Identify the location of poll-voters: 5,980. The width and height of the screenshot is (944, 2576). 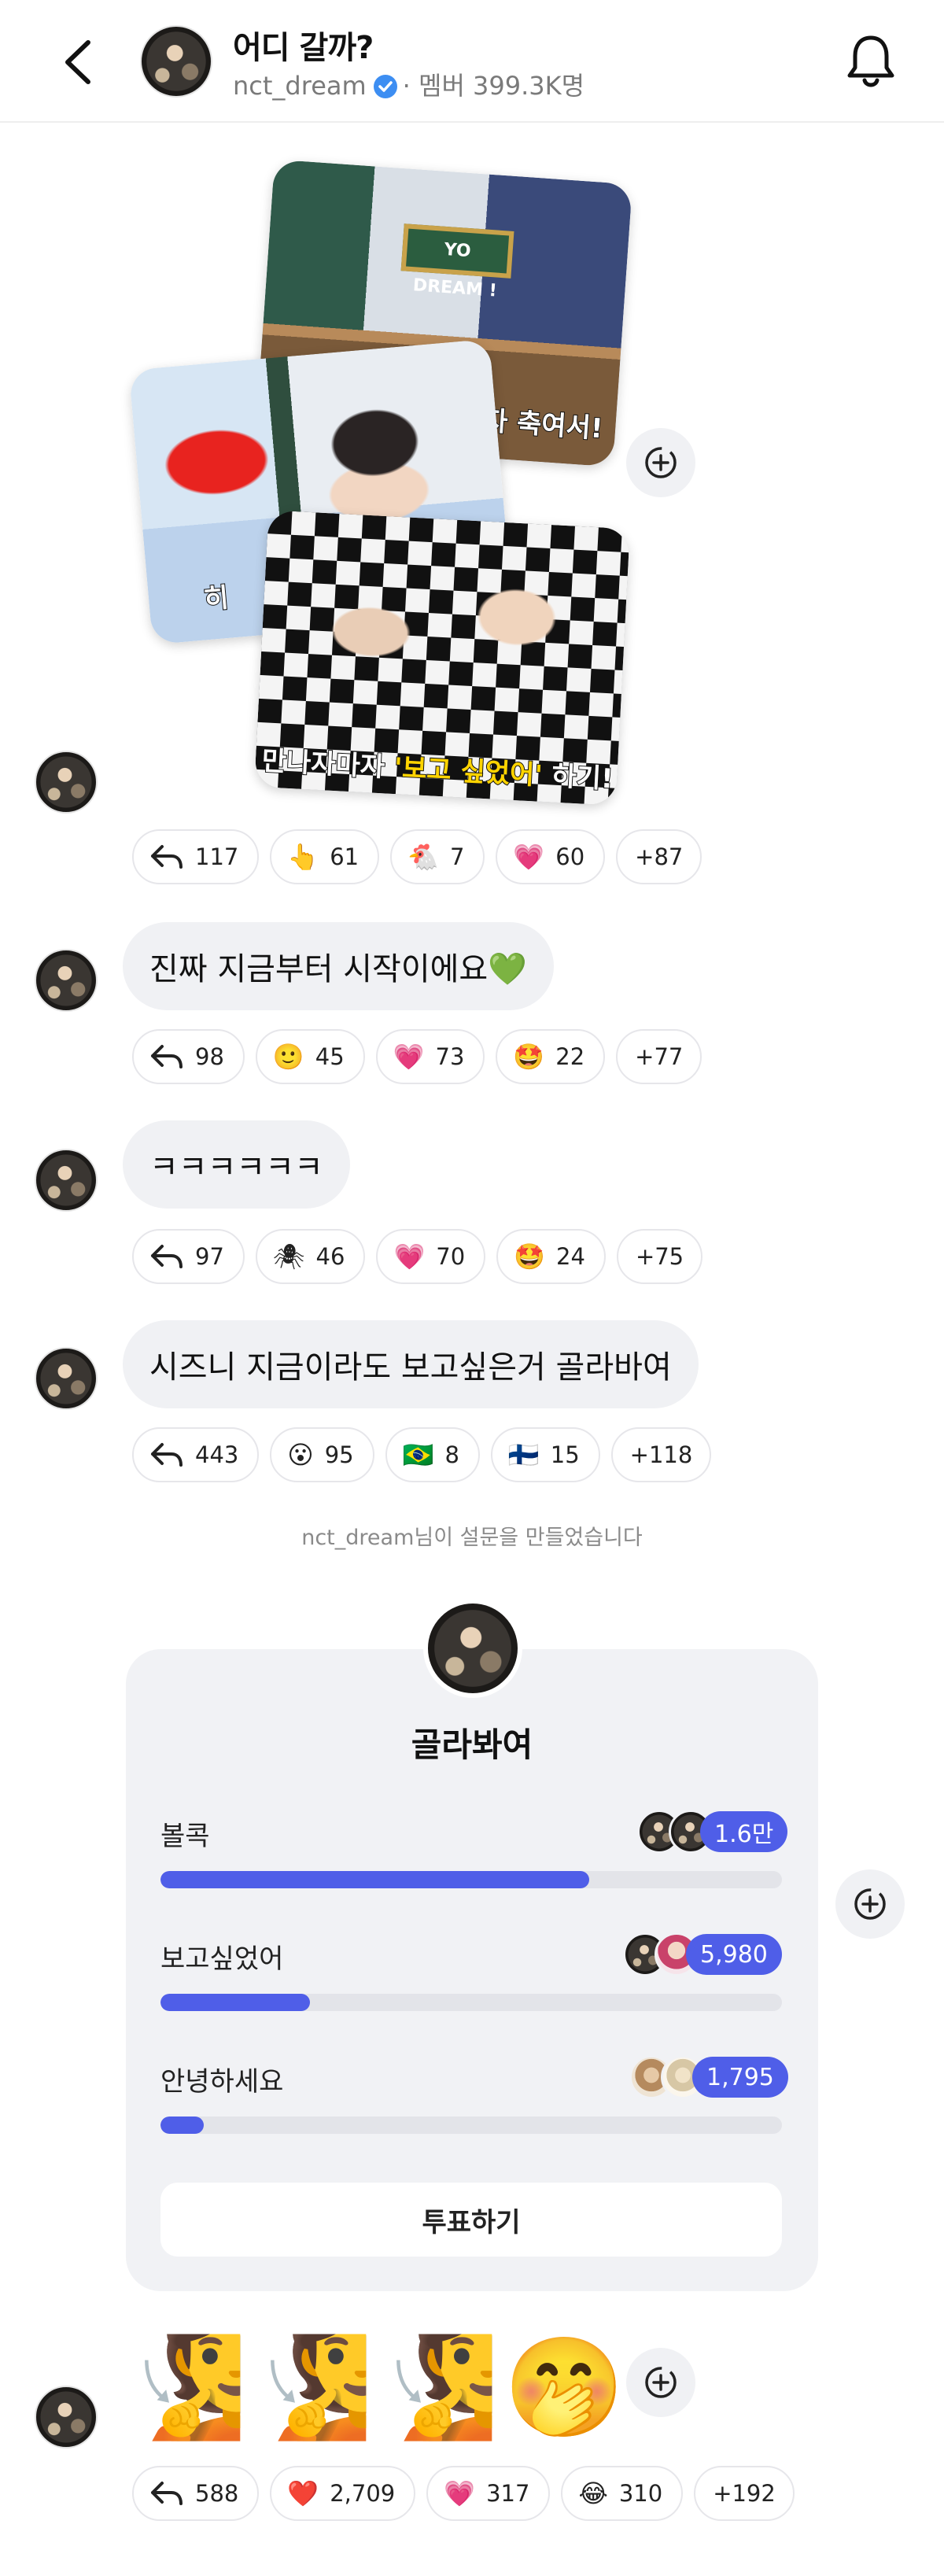
(702, 1954).